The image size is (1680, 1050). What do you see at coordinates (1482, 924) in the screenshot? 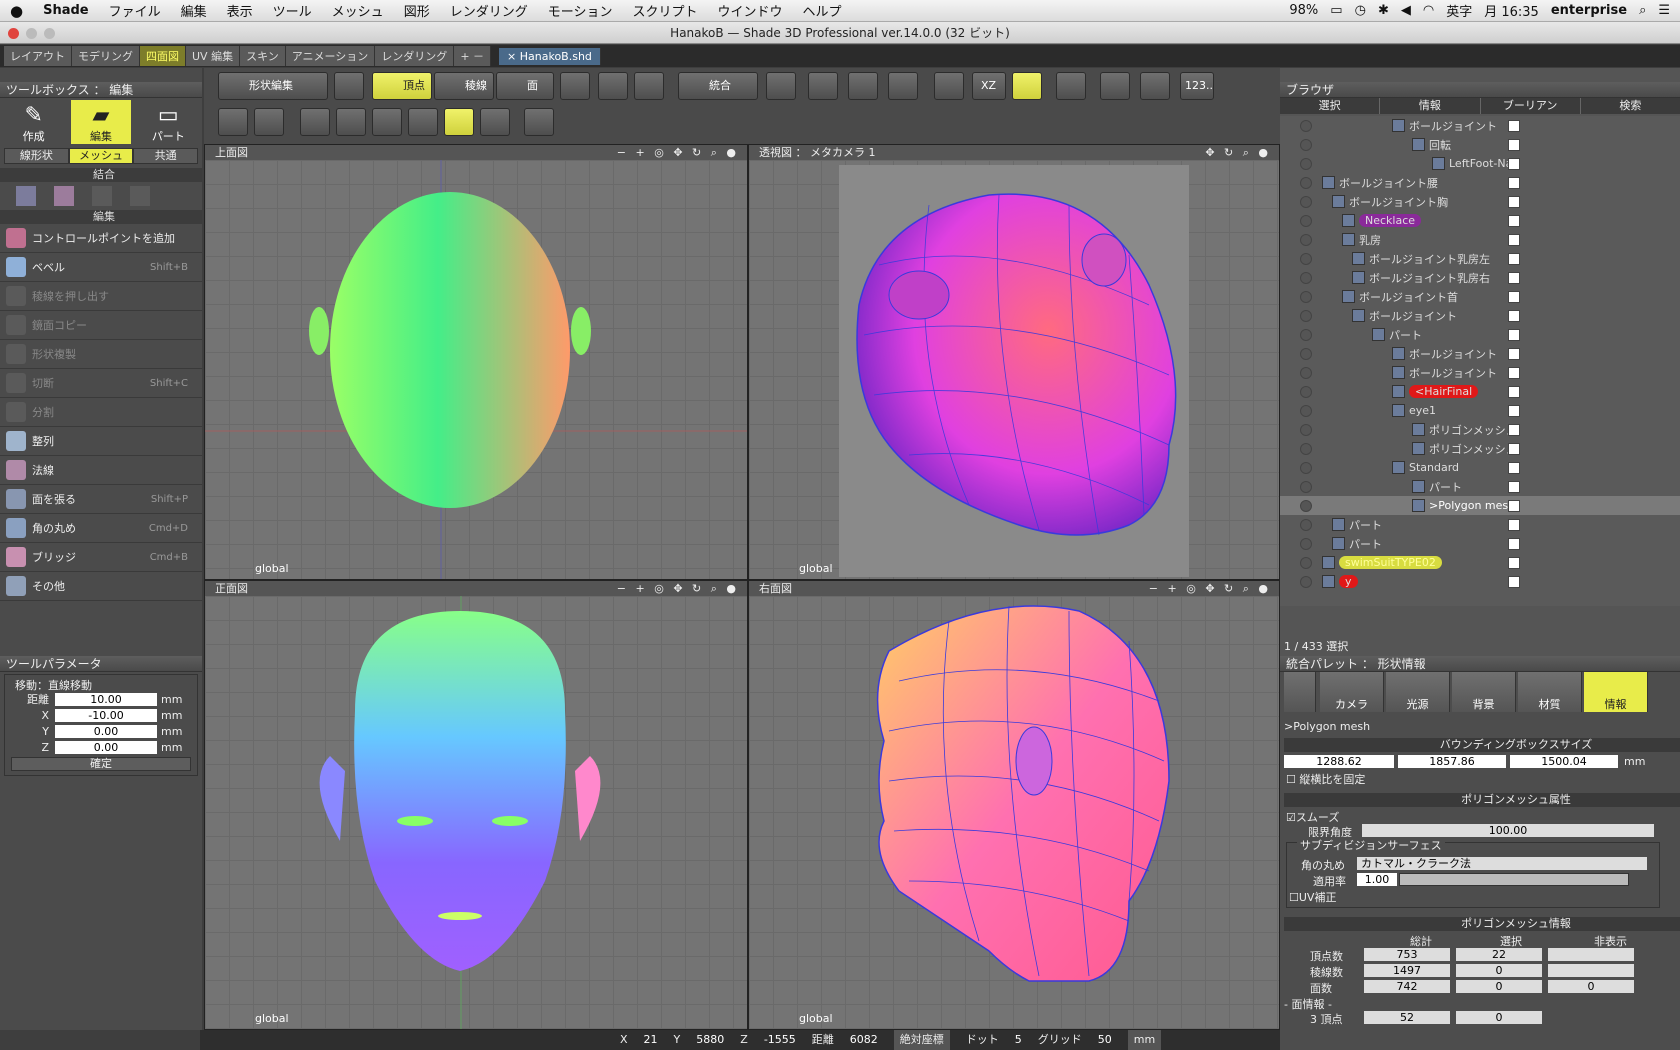
I see `mesh-info-section: ポリゴンメッシュ情報` at bounding box center [1482, 924].